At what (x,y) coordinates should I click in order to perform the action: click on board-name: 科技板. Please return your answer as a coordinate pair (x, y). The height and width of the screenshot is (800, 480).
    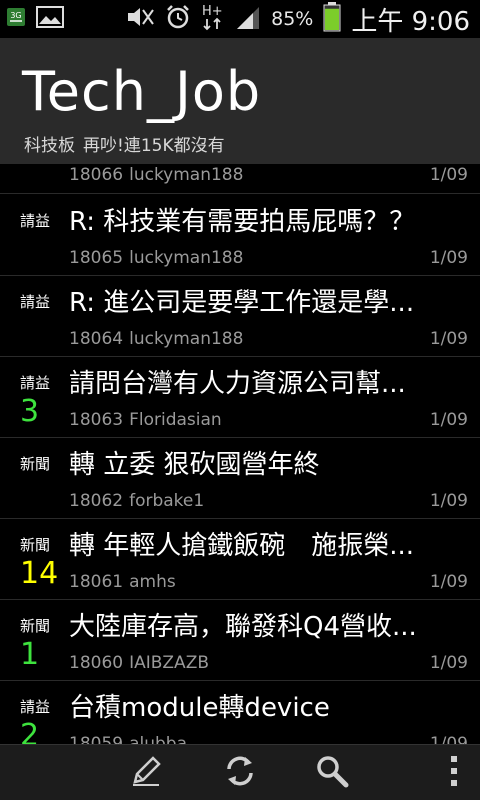
    Looking at the image, I should click on (49, 146).